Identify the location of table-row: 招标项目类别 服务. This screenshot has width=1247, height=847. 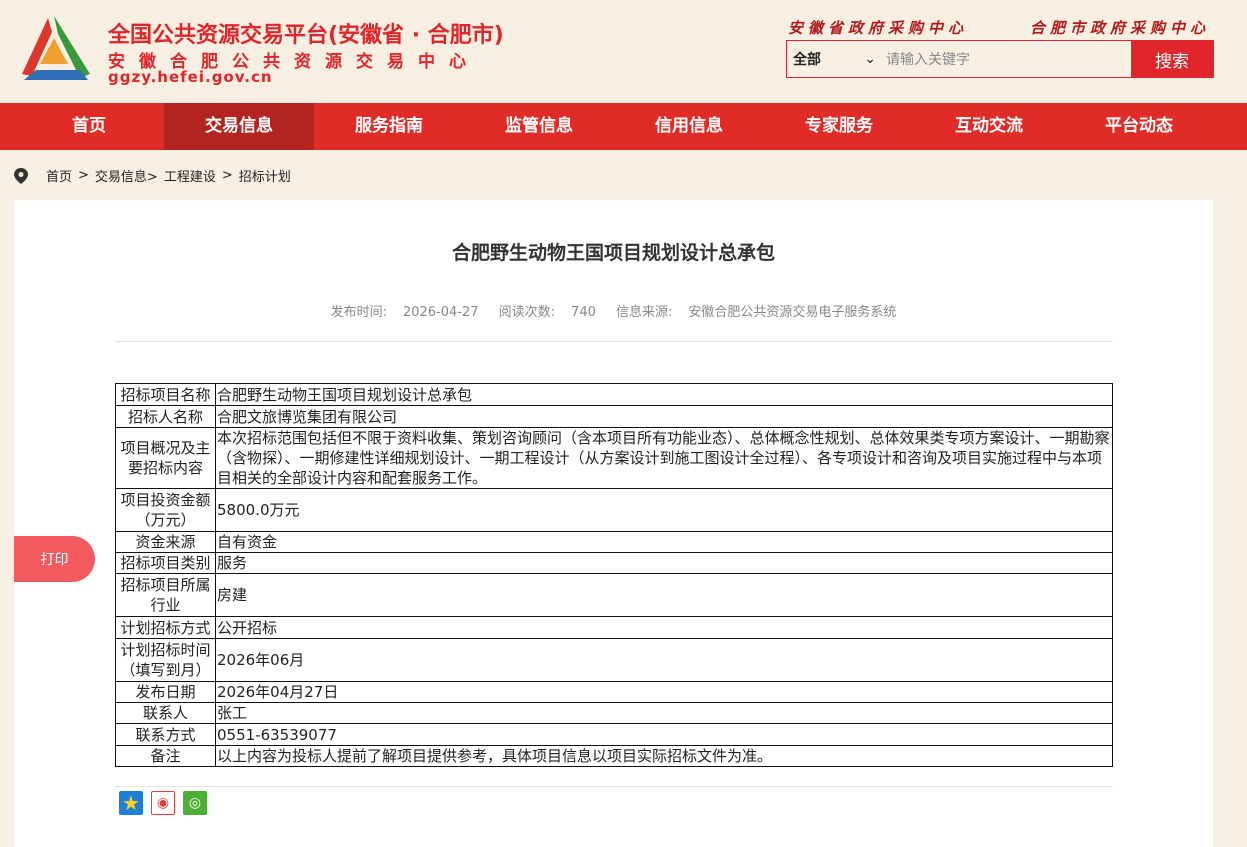
(614, 563).